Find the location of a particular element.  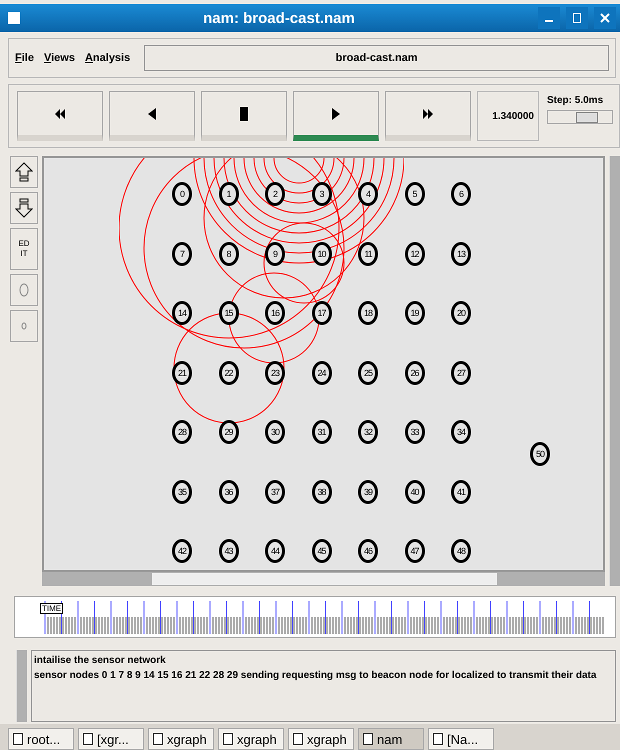

network-node: 32 is located at coordinates (368, 432).